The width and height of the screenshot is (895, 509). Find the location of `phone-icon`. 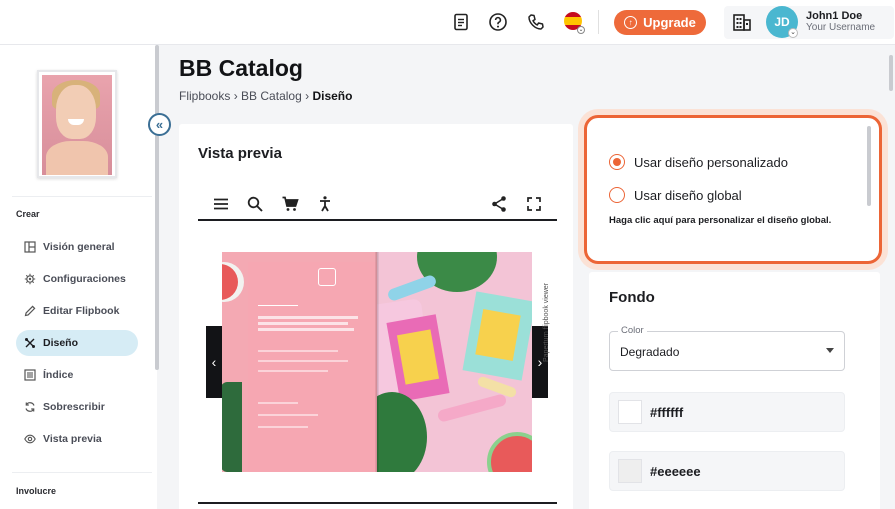

phone-icon is located at coordinates (536, 22).